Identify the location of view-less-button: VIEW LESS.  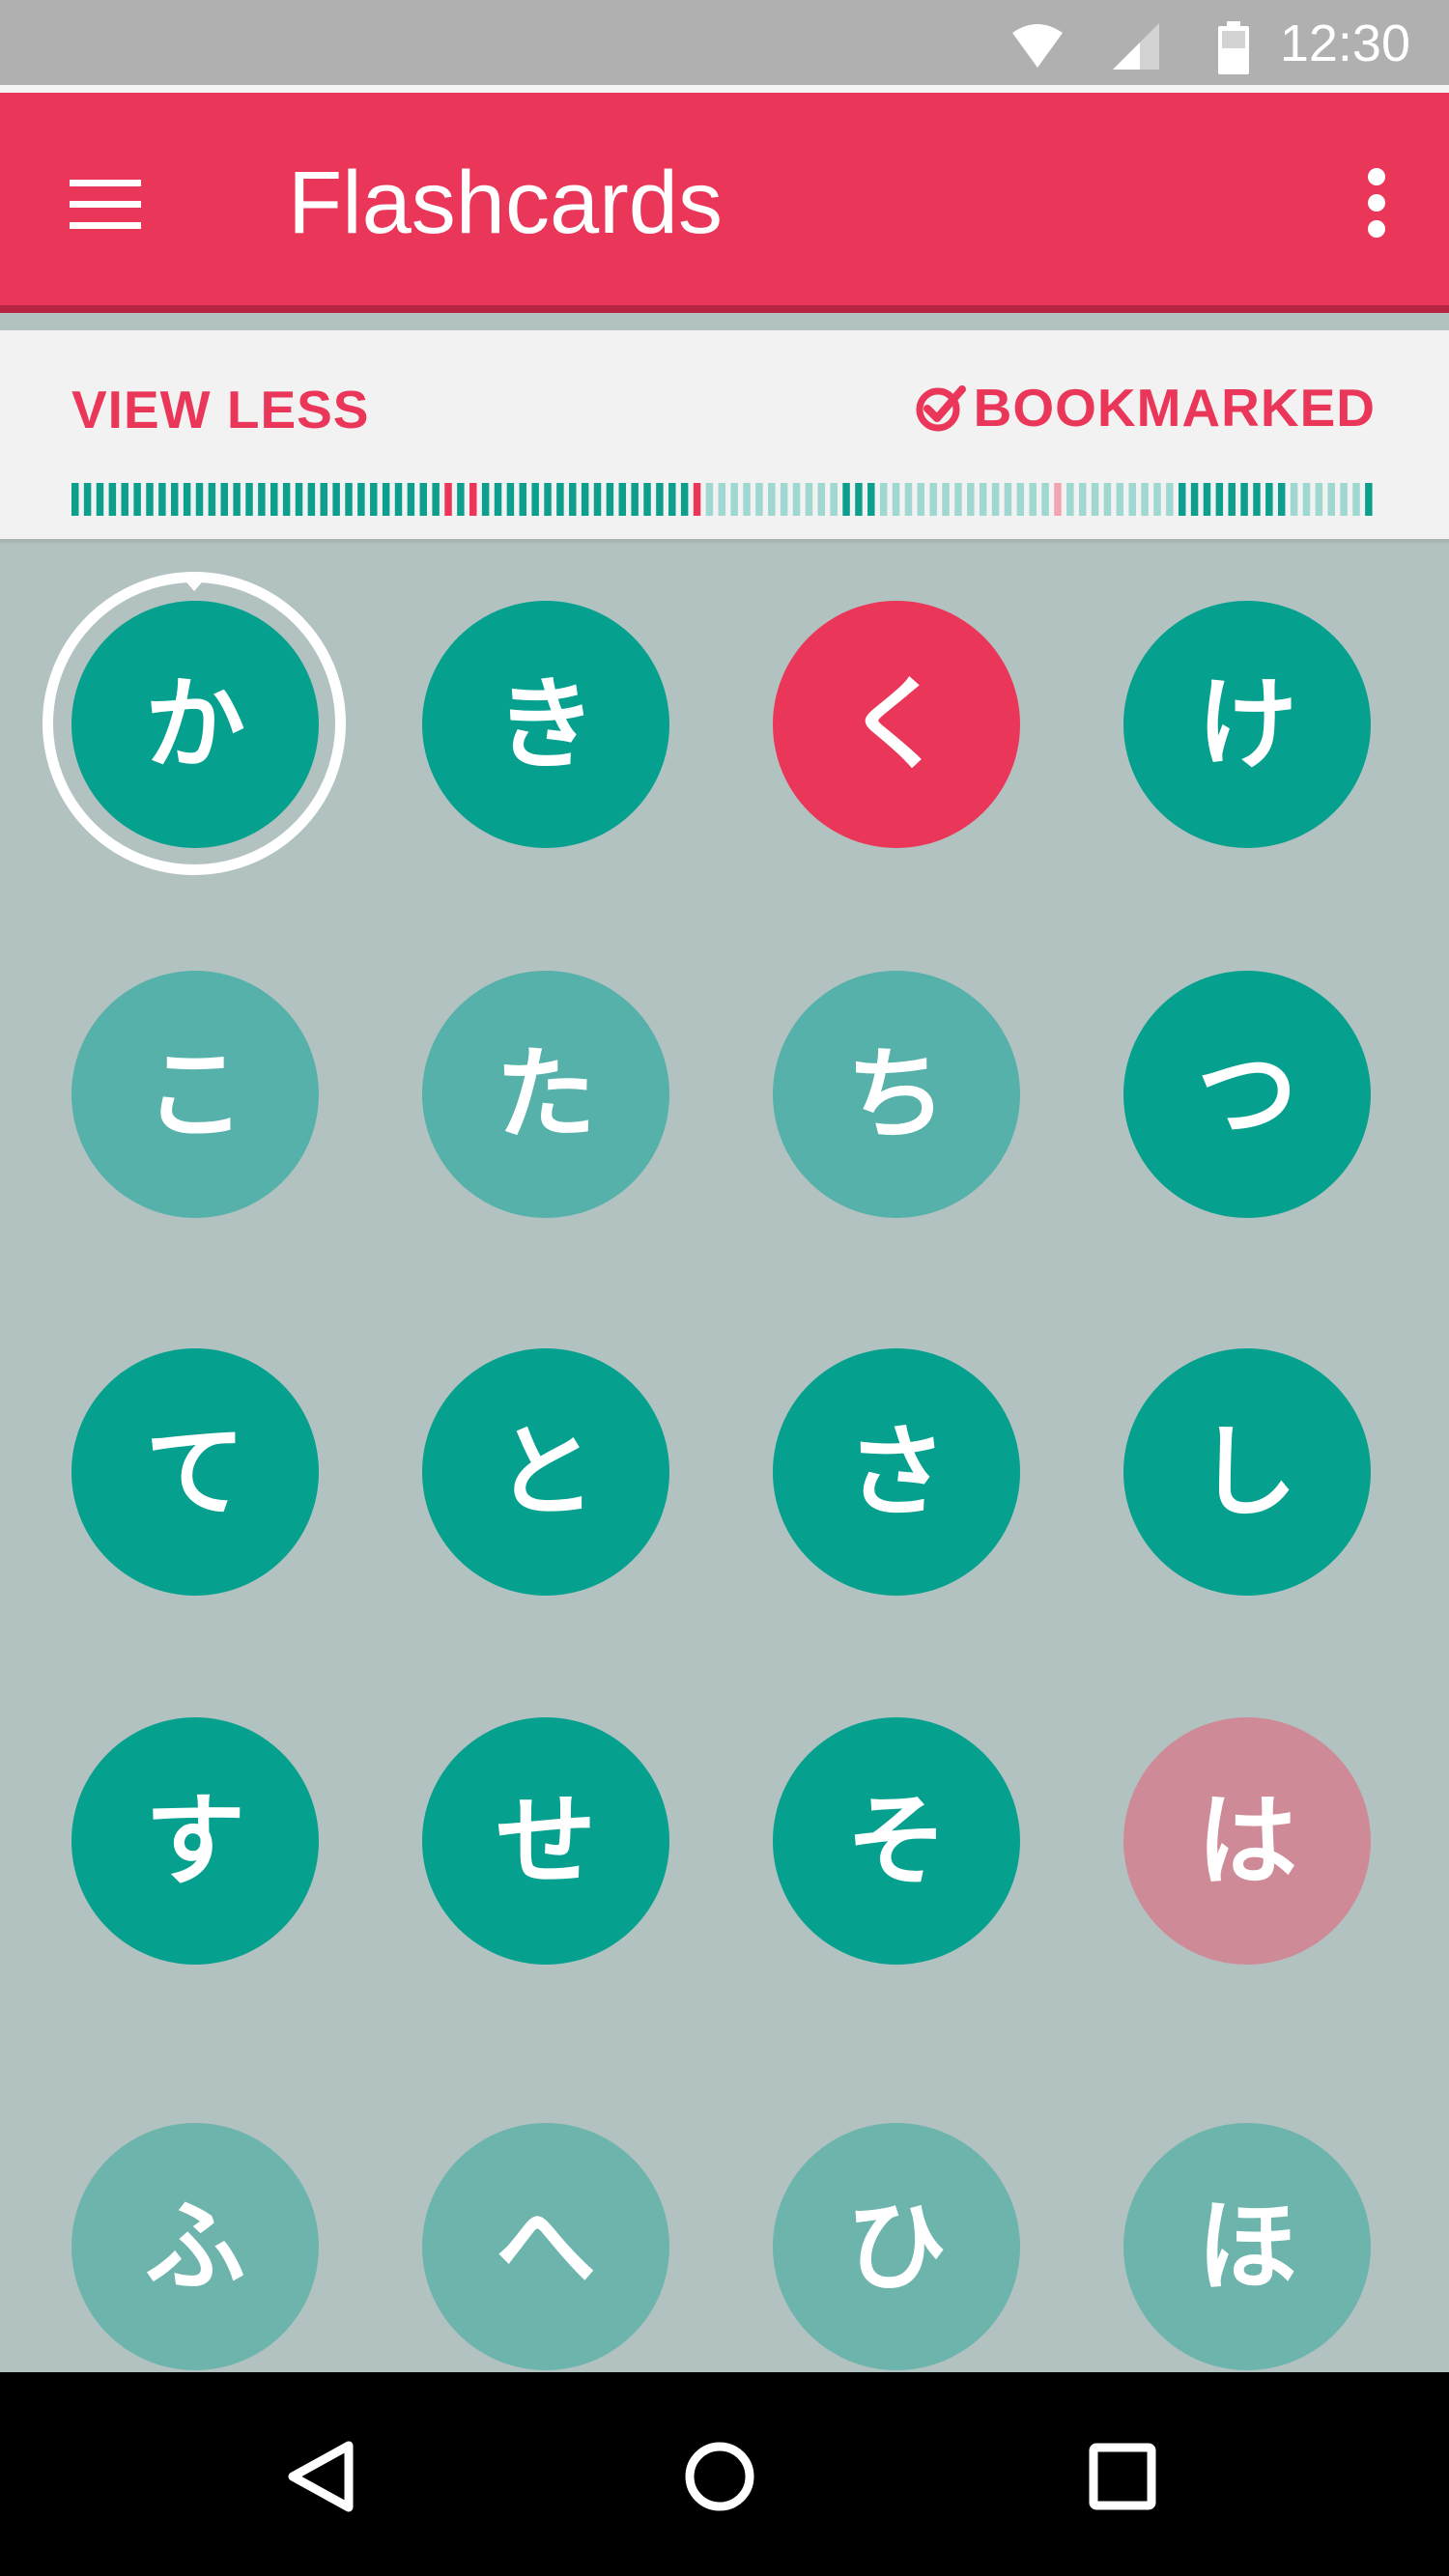
(220, 409).